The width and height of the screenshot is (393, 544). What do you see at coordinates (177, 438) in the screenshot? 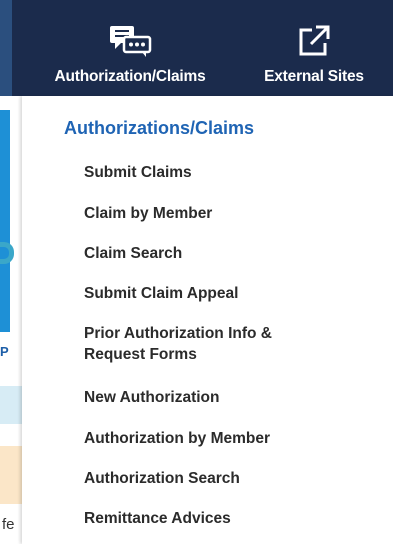
I see `menu-item-authorization-by-member: Authorization by Member` at bounding box center [177, 438].